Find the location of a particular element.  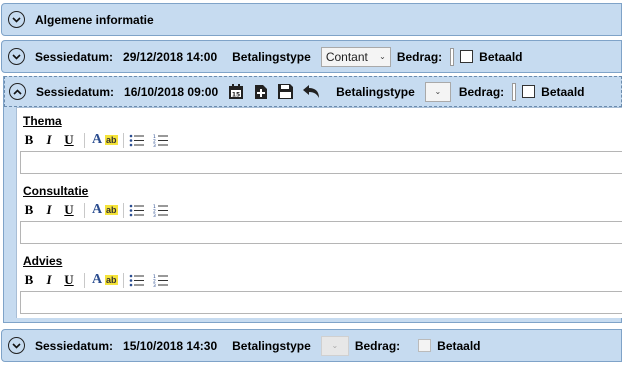

add-icon is located at coordinates (261, 92).